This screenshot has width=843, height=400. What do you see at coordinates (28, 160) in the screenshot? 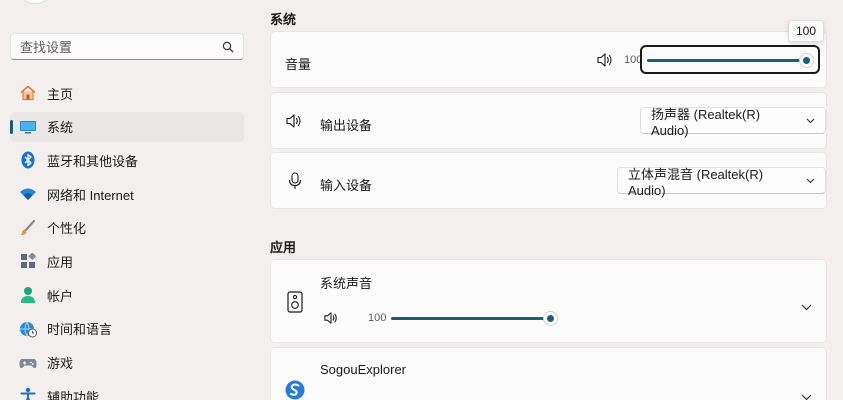
I see `bluetooth-icon` at bounding box center [28, 160].